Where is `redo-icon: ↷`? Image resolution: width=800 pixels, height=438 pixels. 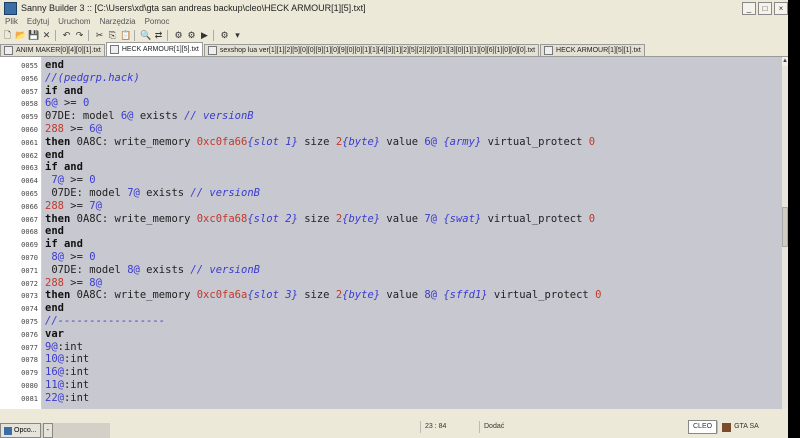
redo-icon: ↷ is located at coordinates (79, 35).